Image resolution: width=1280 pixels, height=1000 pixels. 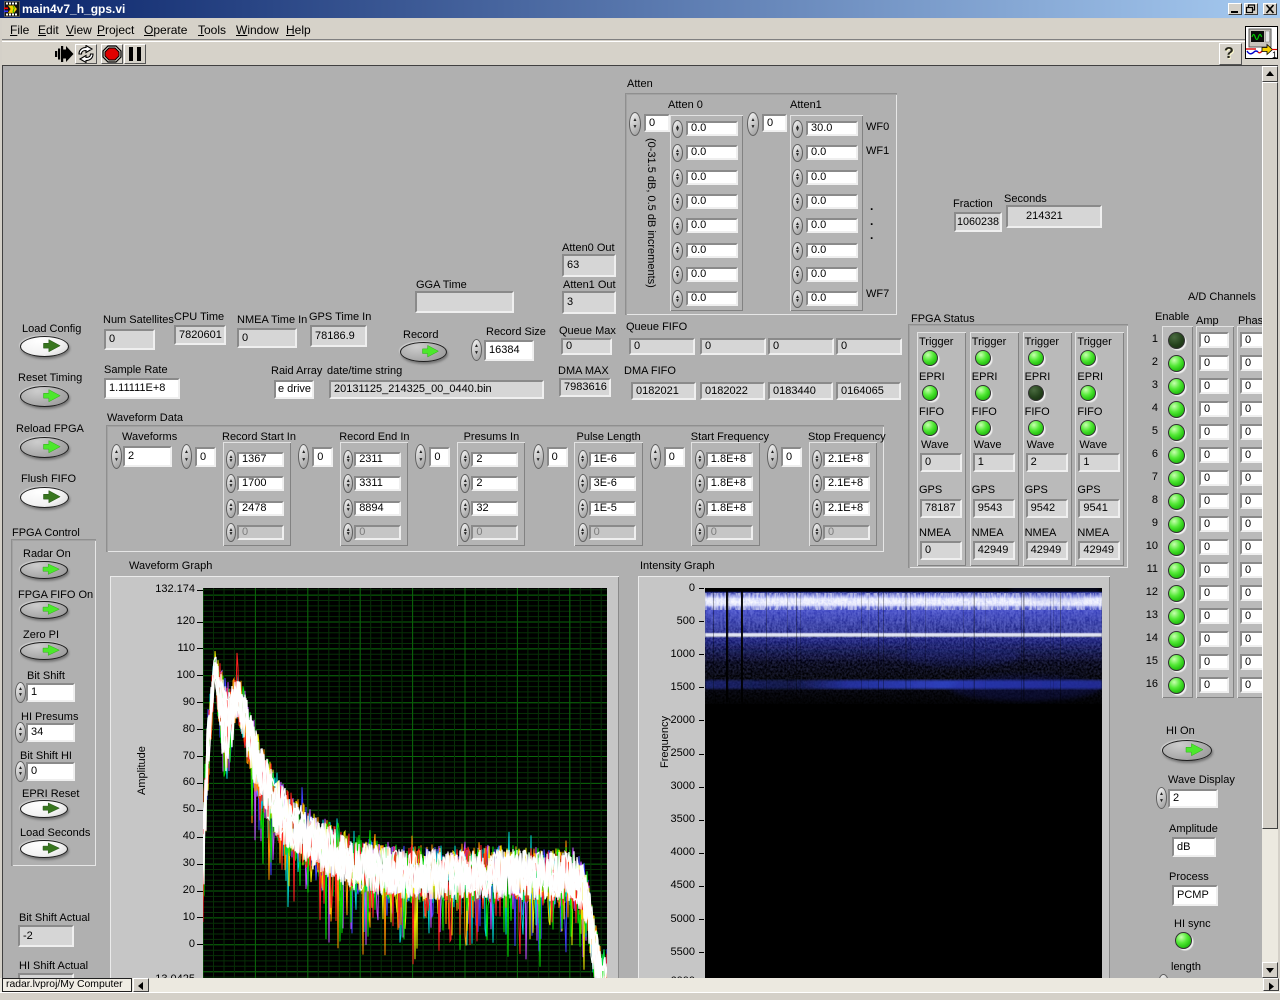 I want to click on svg-text: 1, so click(x=1274, y=54).